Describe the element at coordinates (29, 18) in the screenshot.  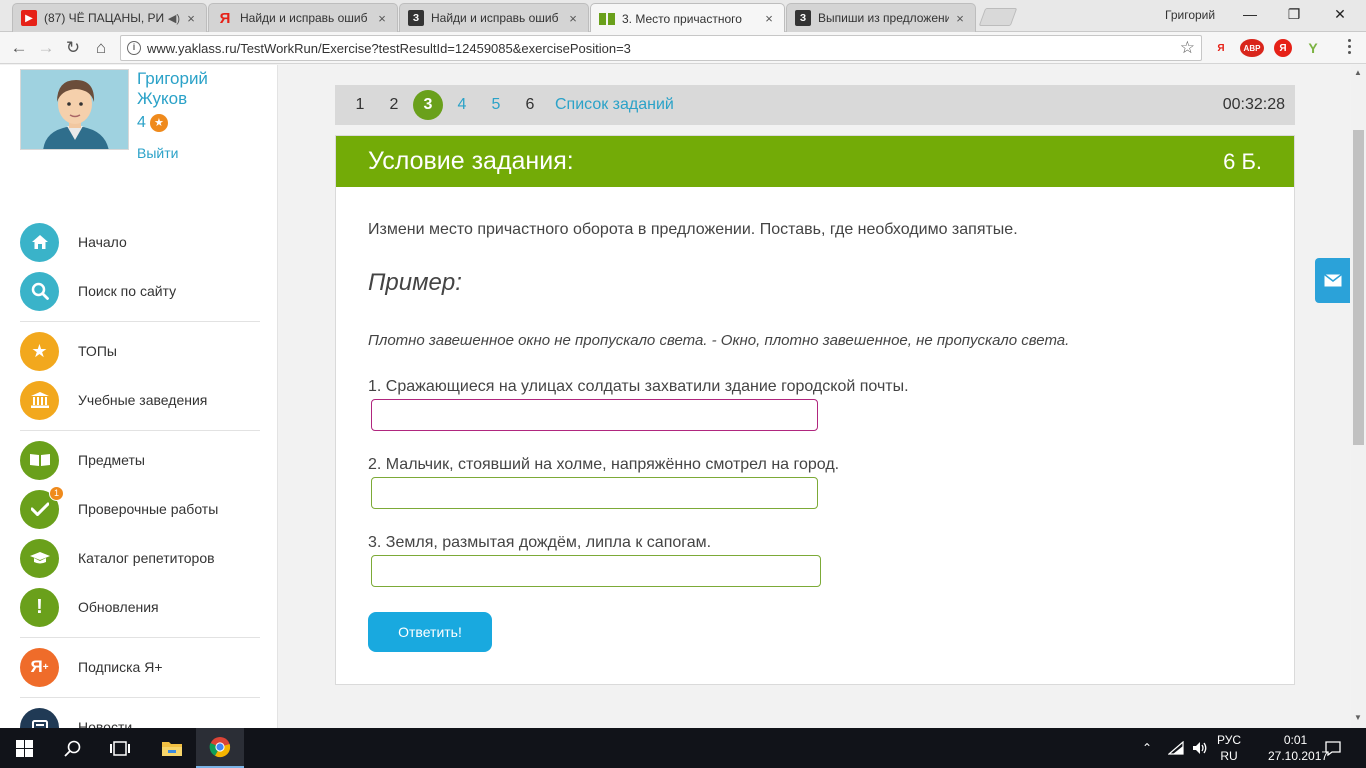
I see `youtube-icon: ▶` at that location.